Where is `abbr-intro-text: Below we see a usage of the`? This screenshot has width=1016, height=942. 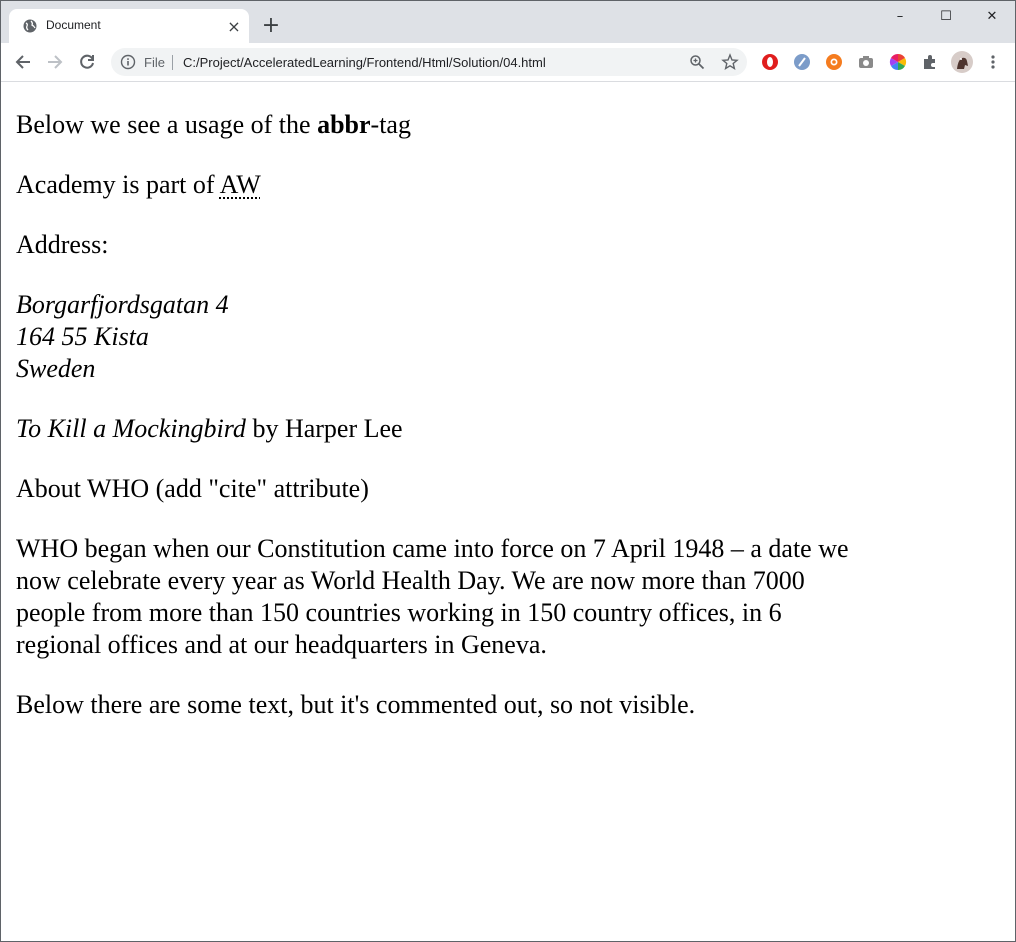 abbr-intro-text: Below we see a usage of the is located at coordinates (167, 124).